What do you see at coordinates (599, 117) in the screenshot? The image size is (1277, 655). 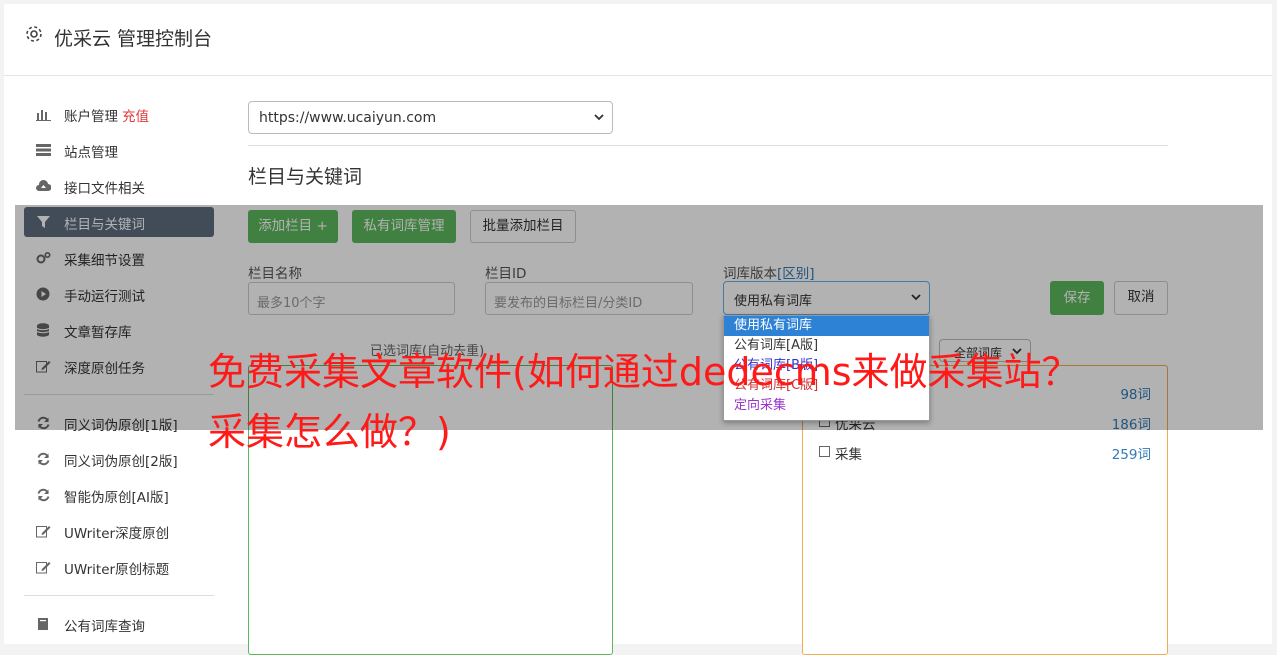 I see `chevron-down-icon` at bounding box center [599, 117].